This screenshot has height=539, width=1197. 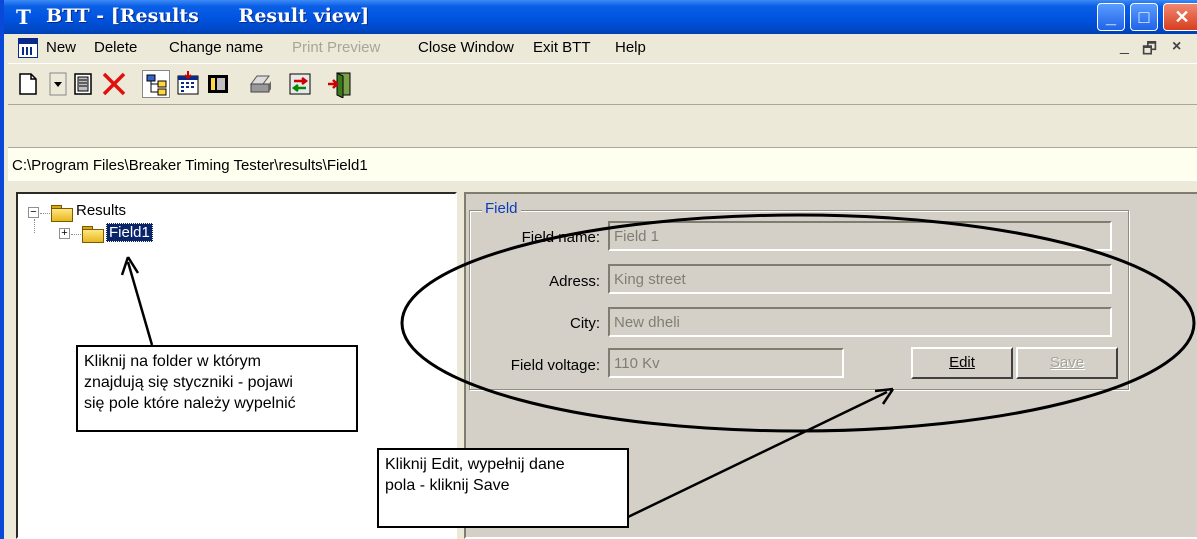 What do you see at coordinates (33, 212) in the screenshot?
I see `collapse-icon: −` at bounding box center [33, 212].